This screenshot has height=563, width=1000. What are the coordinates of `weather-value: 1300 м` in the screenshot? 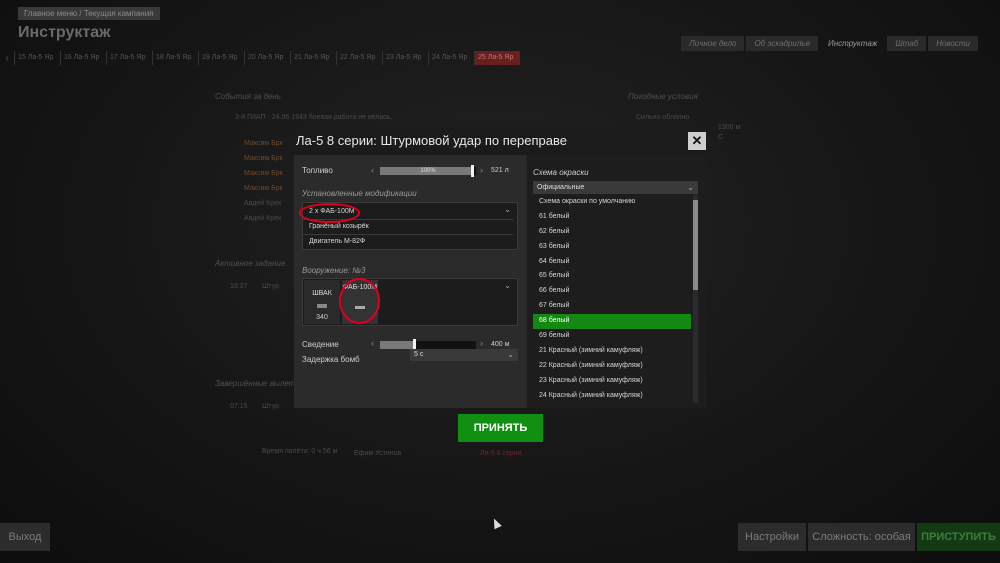 It's located at (729, 127).